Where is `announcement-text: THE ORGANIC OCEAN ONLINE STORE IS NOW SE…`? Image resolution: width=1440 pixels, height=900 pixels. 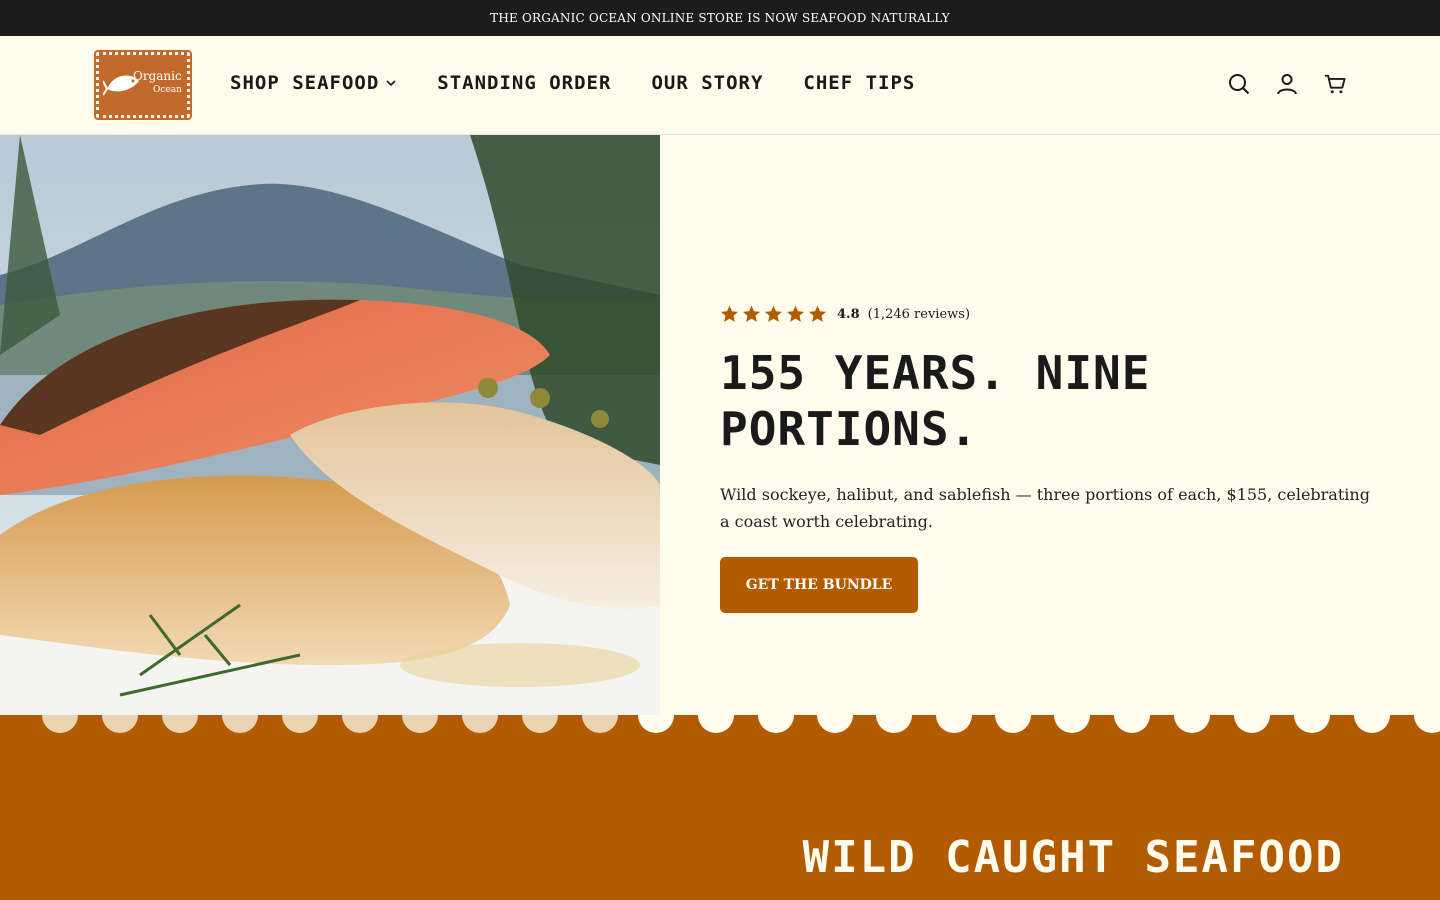
announcement-text: THE ORGANIC OCEAN ONLINE STORE IS NOW SE… is located at coordinates (720, 18).